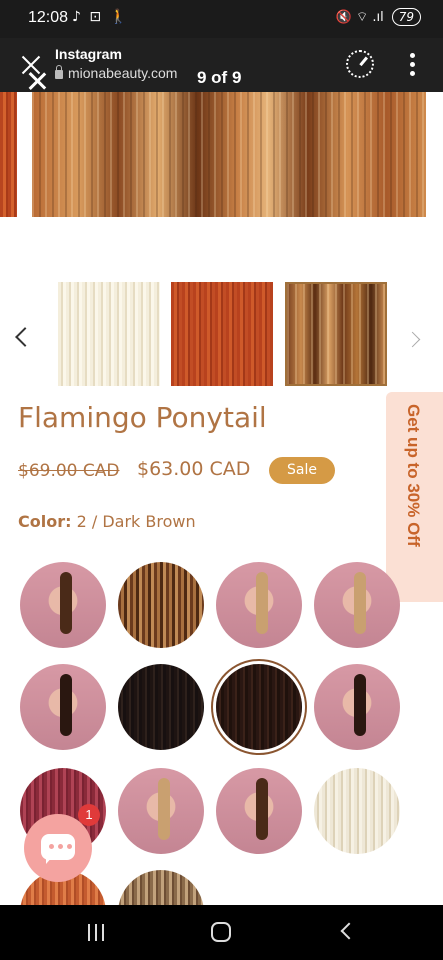 The width and height of the screenshot is (443, 960). Describe the element at coordinates (37, 81) in the screenshot. I see `close-image-viewer-icon` at that location.